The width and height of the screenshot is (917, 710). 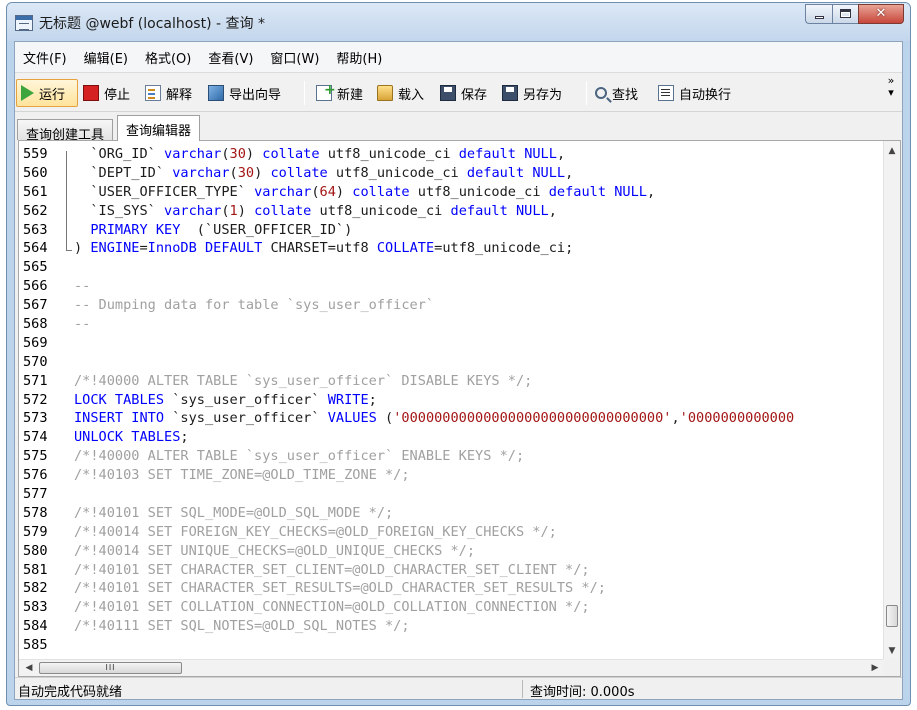 What do you see at coordinates (452, 286) in the screenshot?
I see `code-line: 566 --` at bounding box center [452, 286].